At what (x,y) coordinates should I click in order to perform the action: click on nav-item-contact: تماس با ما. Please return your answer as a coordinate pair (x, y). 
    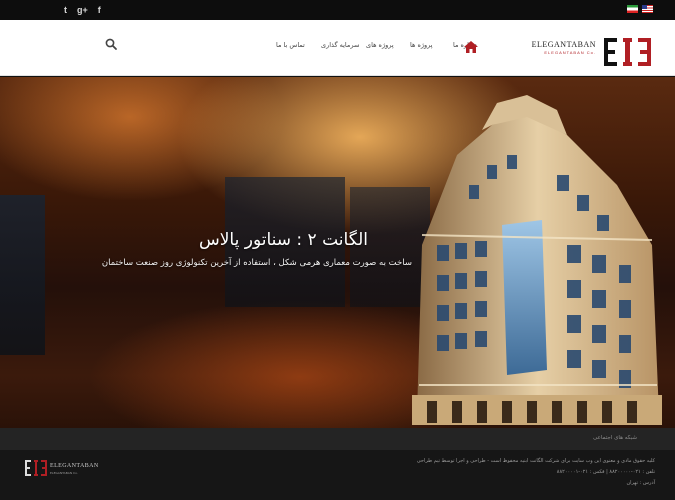
    Looking at the image, I should click on (290, 45).